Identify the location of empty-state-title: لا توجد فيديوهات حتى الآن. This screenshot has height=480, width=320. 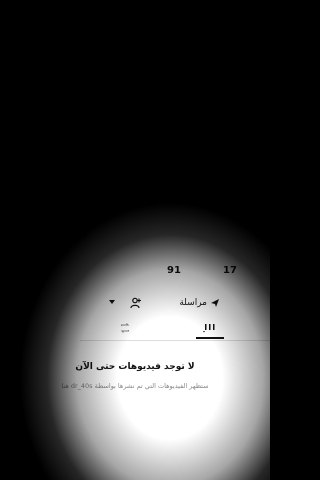
(135, 367).